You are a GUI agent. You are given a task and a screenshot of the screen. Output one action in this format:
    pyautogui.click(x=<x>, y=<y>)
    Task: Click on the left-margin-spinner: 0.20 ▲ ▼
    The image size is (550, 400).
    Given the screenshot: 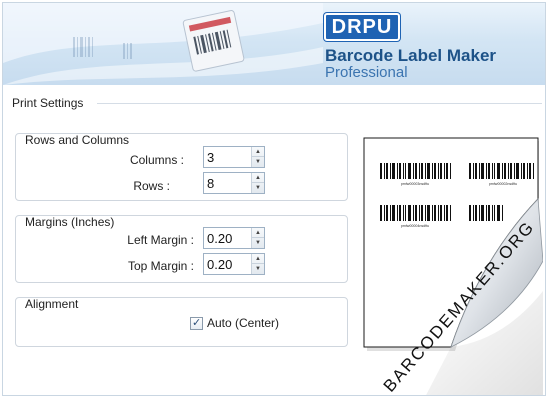 What is the action you would take?
    pyautogui.click(x=234, y=238)
    